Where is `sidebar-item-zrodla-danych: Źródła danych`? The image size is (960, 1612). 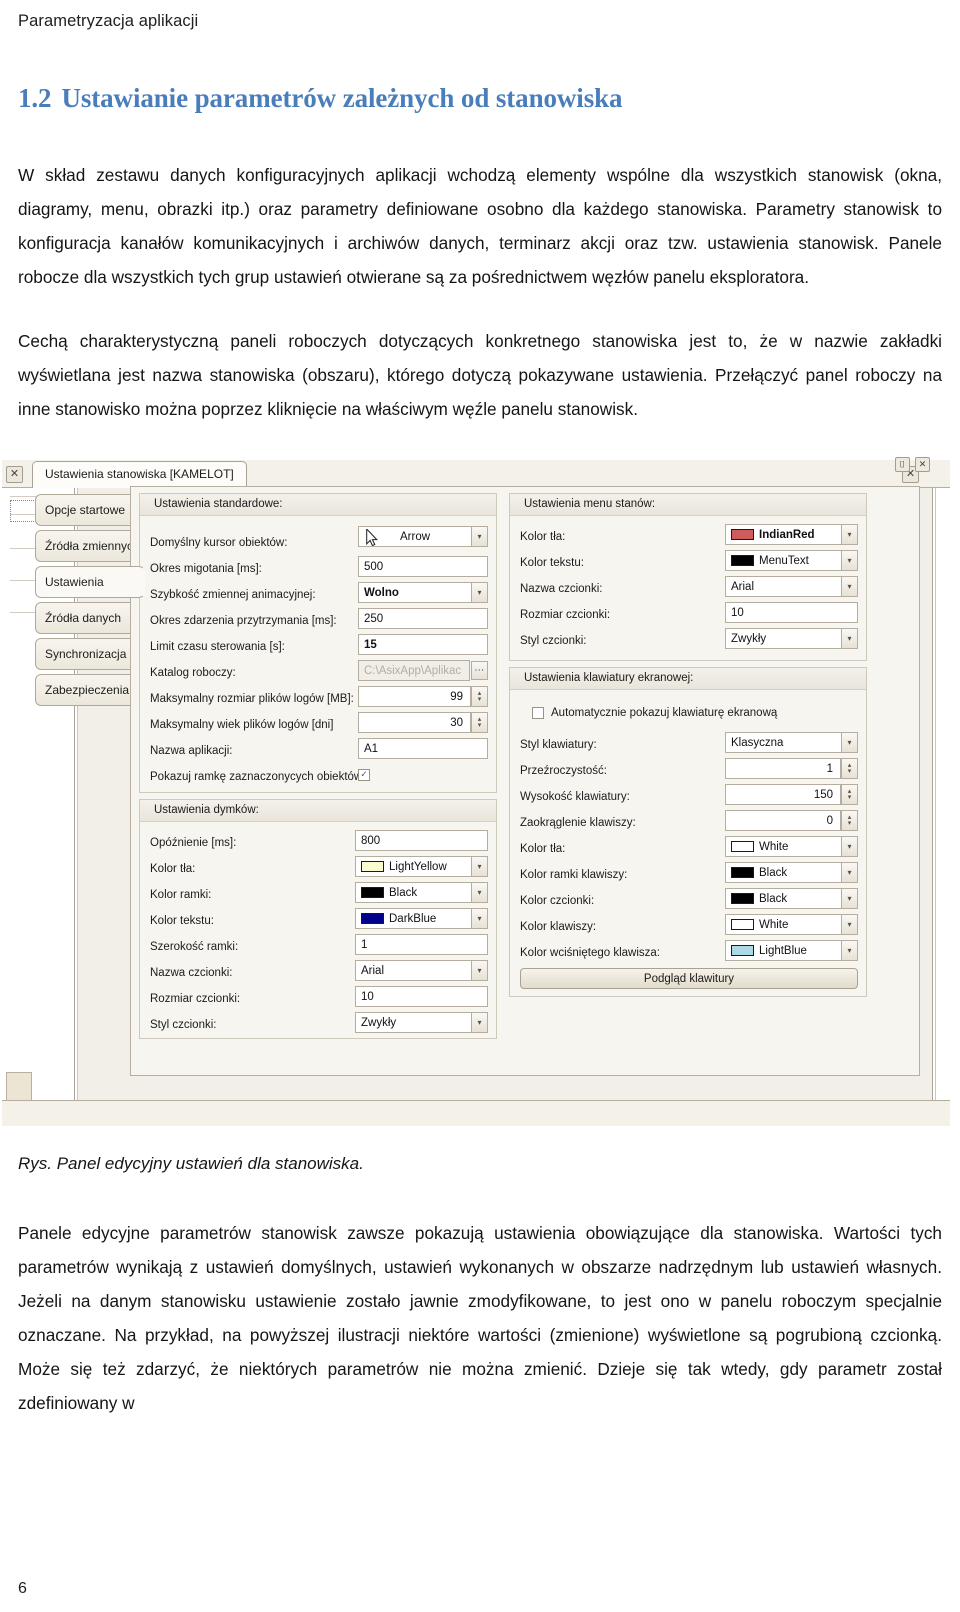 sidebar-item-zrodla-danych: Źródła danych is located at coordinates (86, 618).